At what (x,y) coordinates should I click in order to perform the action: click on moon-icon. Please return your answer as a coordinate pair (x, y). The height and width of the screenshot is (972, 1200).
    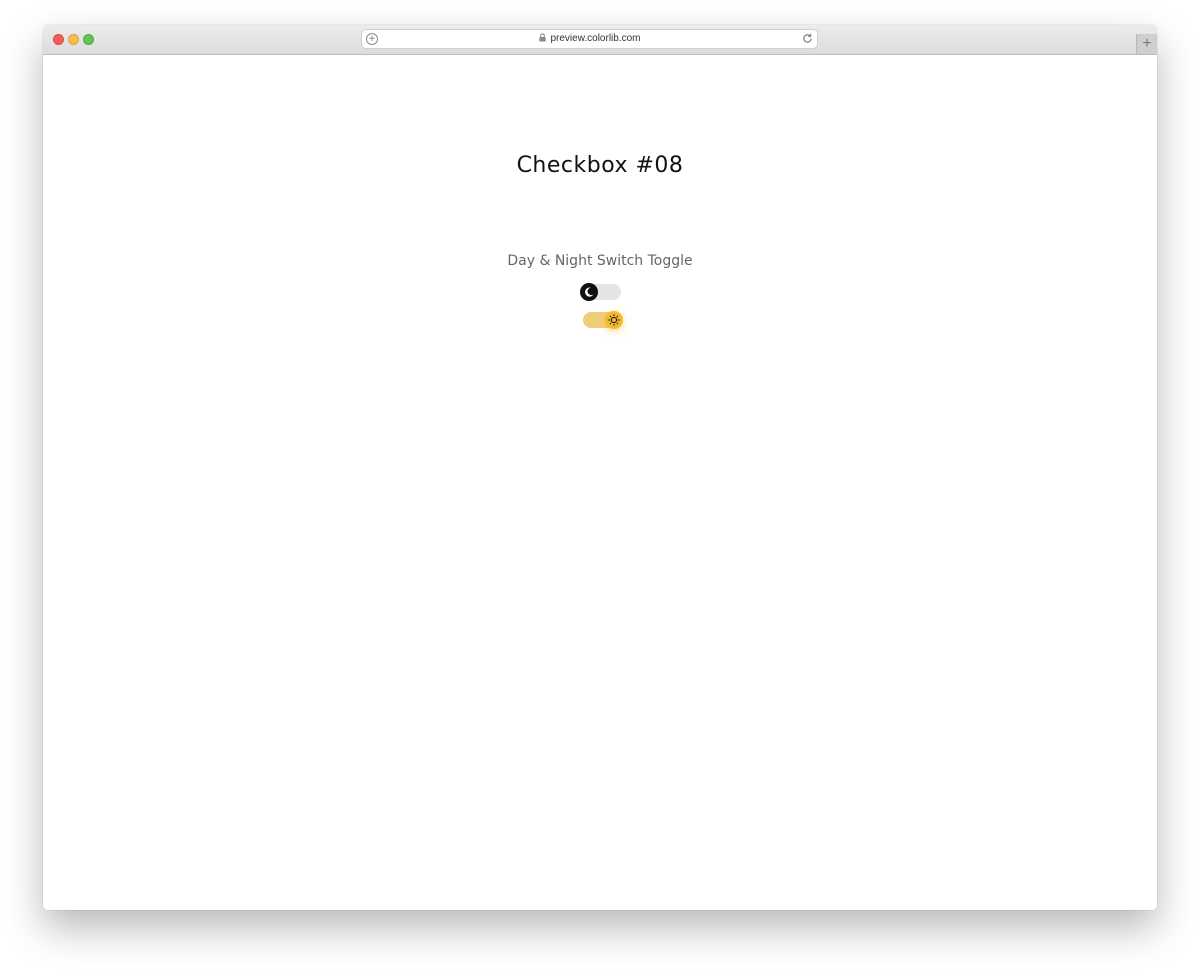
    Looking at the image, I should click on (589, 292).